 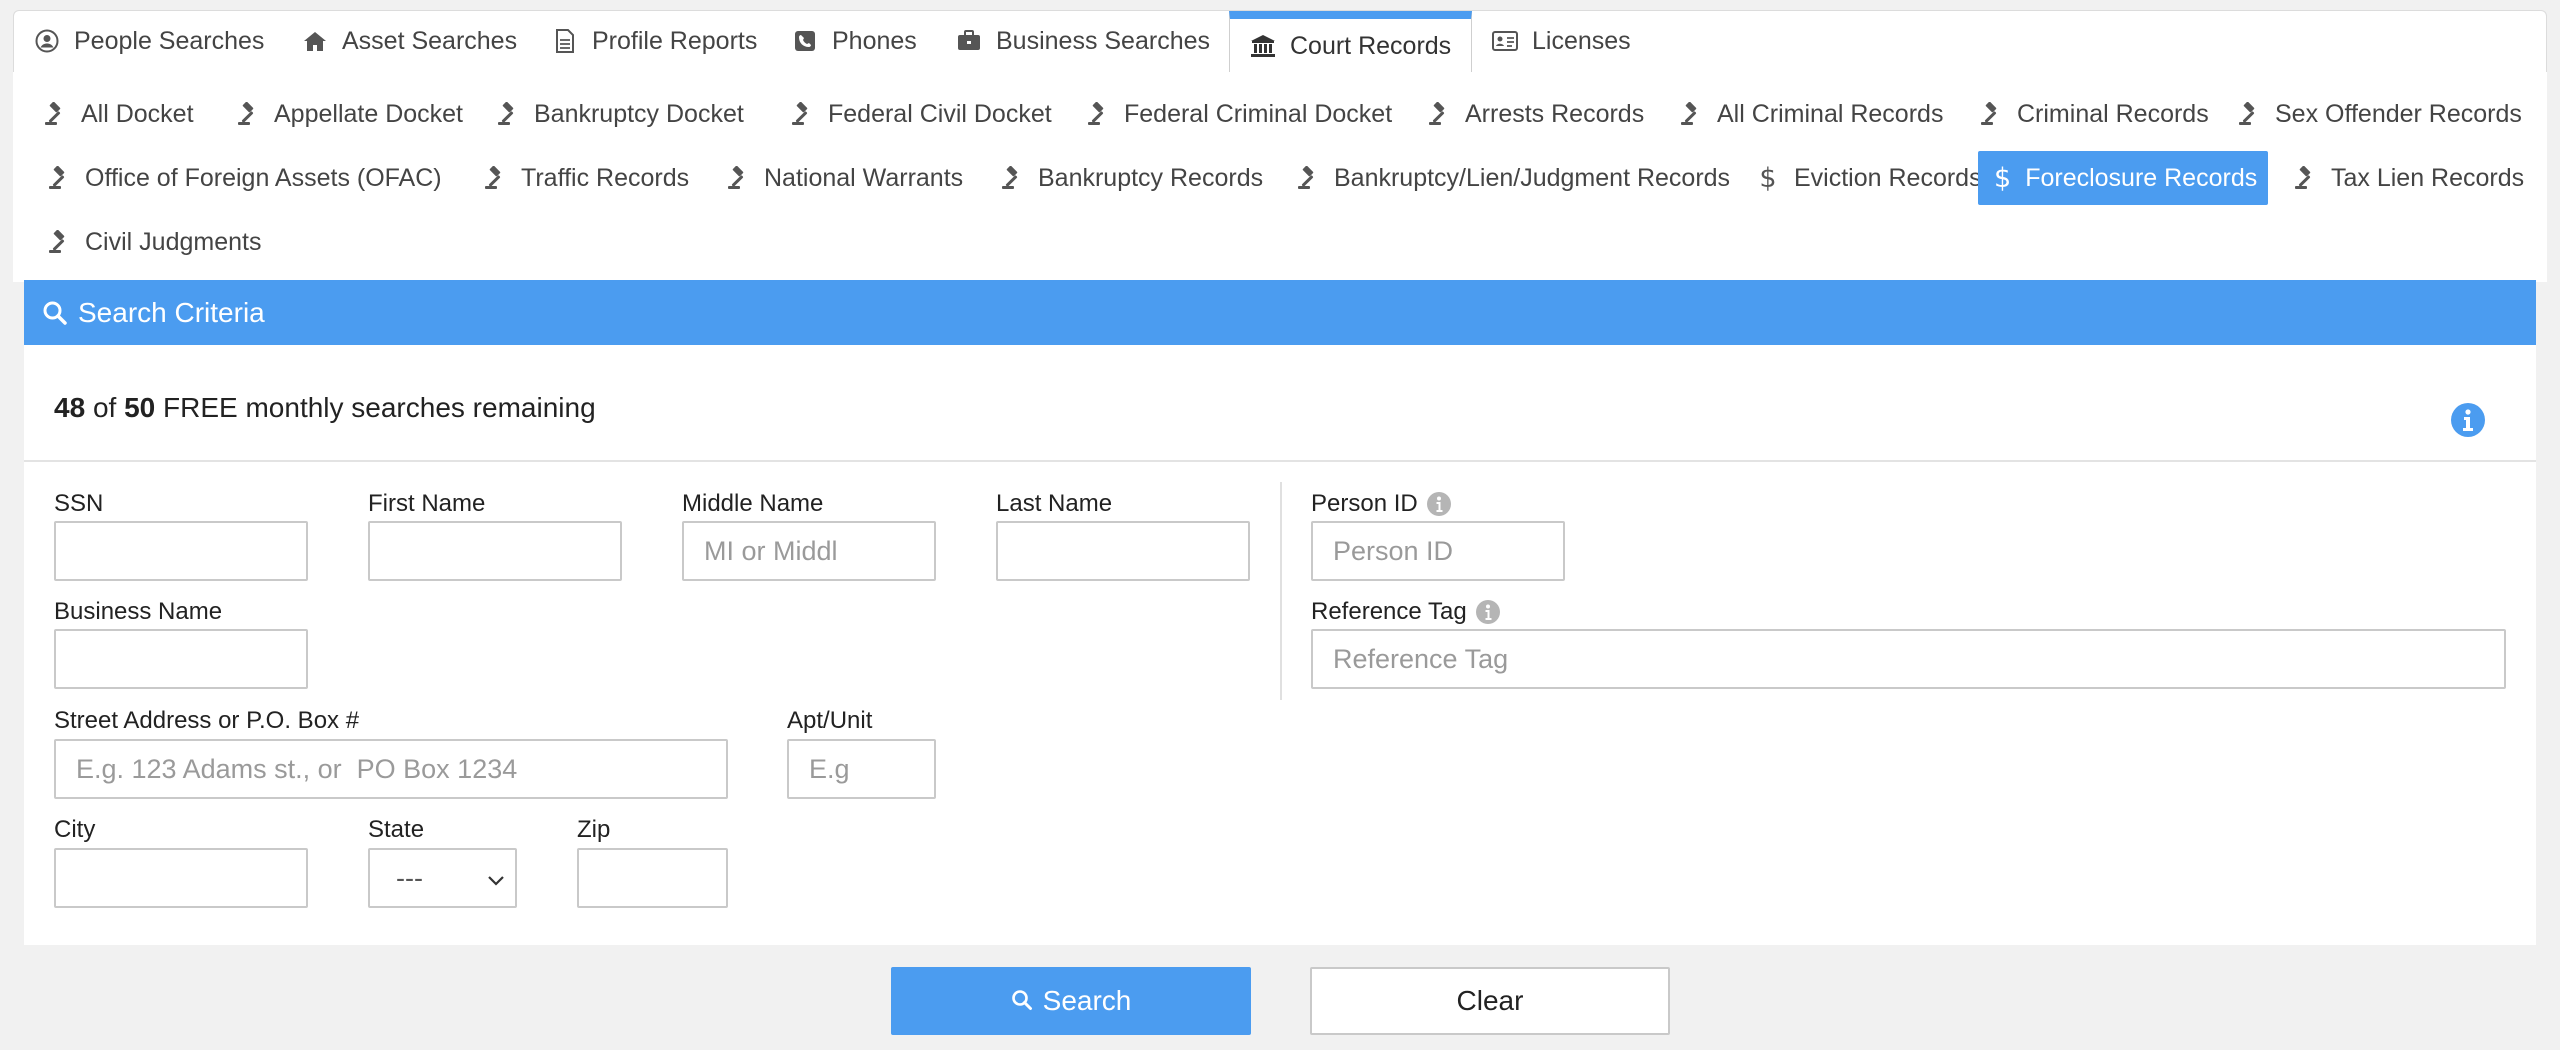 What do you see at coordinates (181, 659) in the screenshot?
I see `business-name-input` at bounding box center [181, 659].